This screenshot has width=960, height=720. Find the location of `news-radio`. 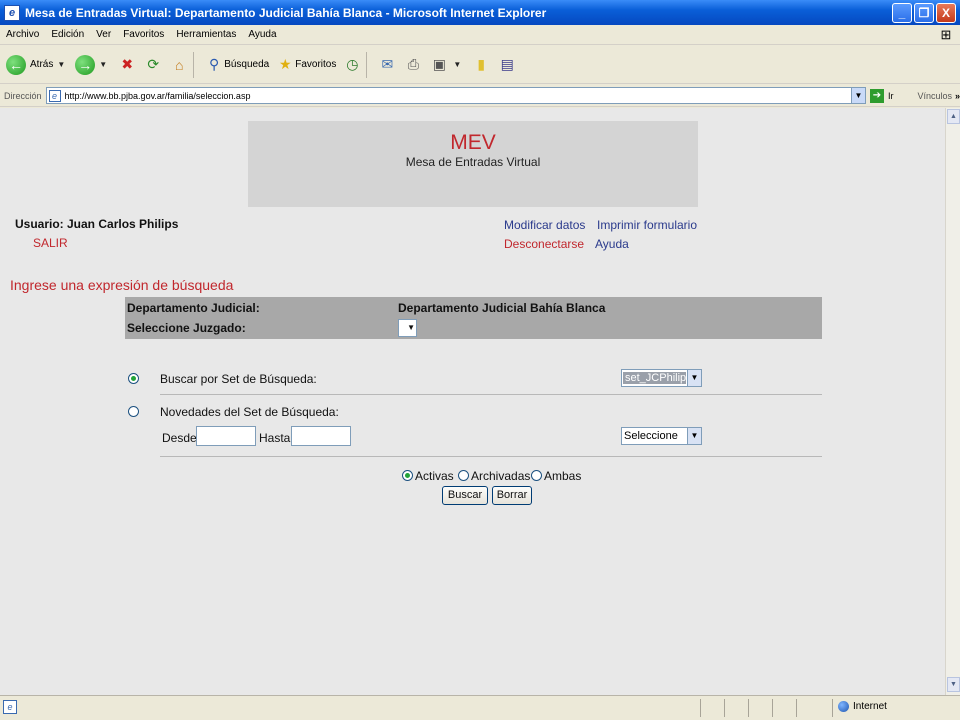

news-radio is located at coordinates (133, 411).